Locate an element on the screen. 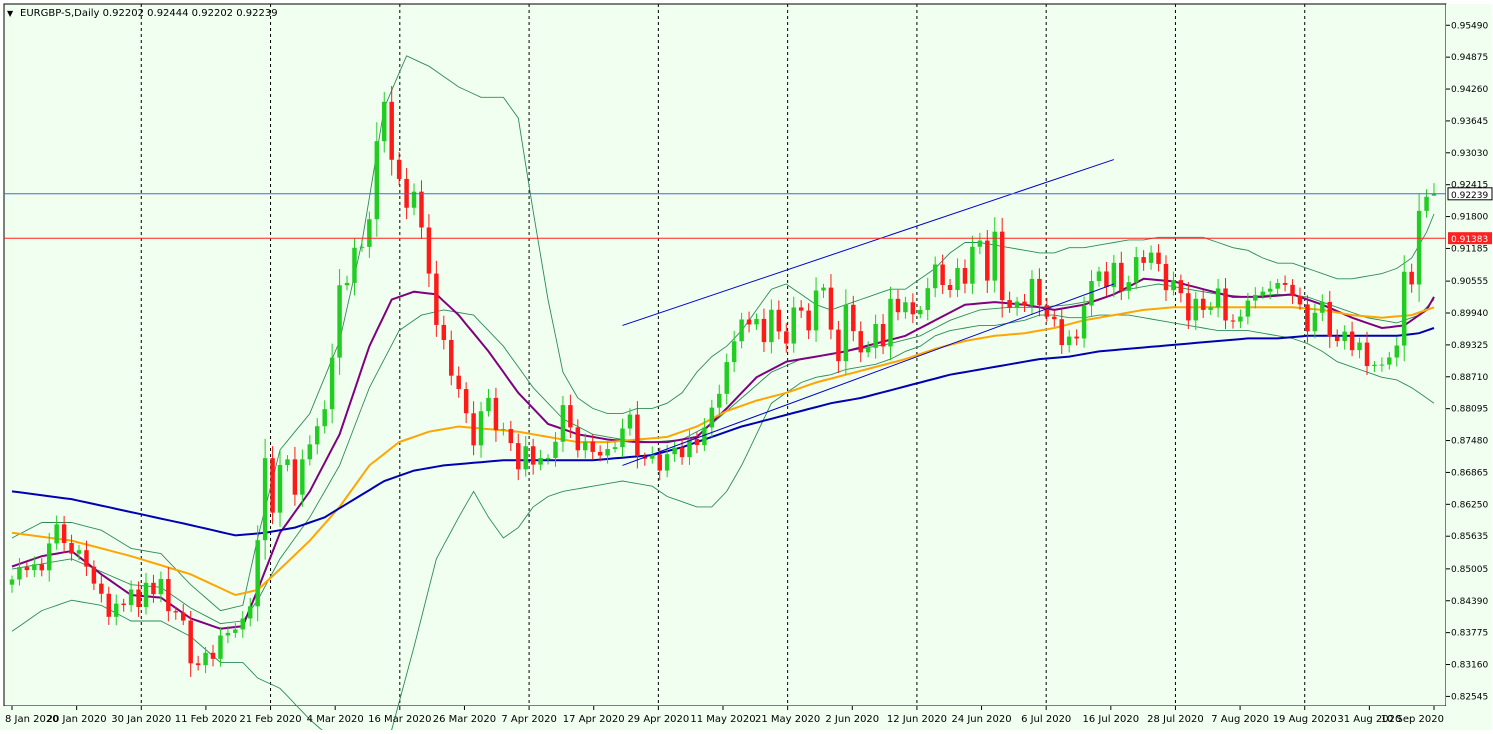 The width and height of the screenshot is (1493, 734). y-tick-label: 0.89940 is located at coordinates (1469, 314).